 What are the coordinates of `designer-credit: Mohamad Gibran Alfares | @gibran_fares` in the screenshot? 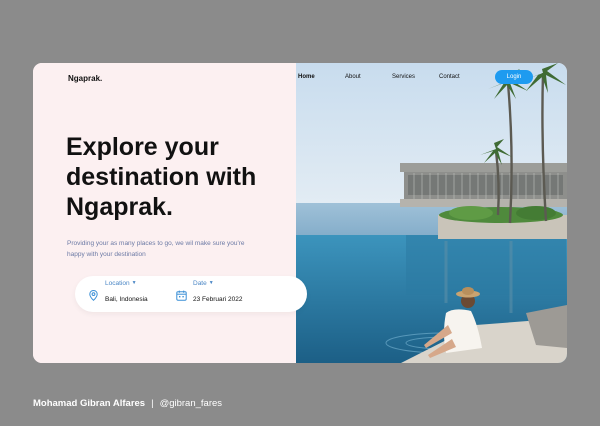 It's located at (127, 403).